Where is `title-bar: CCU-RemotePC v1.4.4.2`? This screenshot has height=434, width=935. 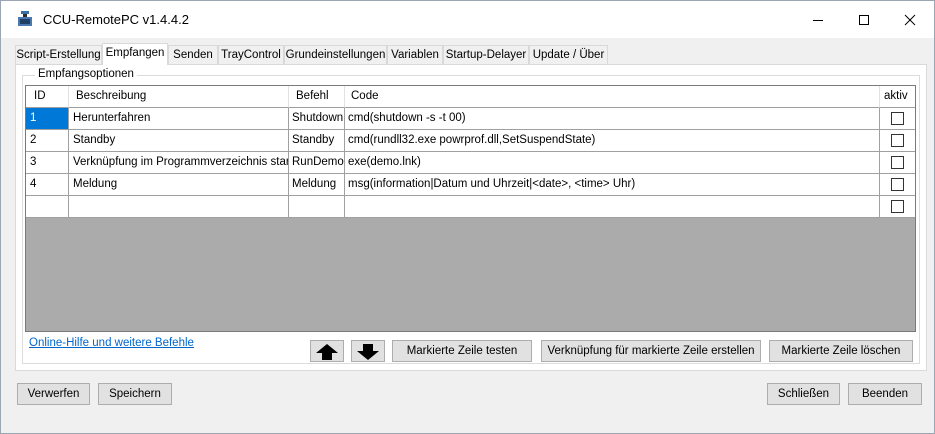 title-bar: CCU-RemotePC v1.4.4.2 is located at coordinates (467, 19).